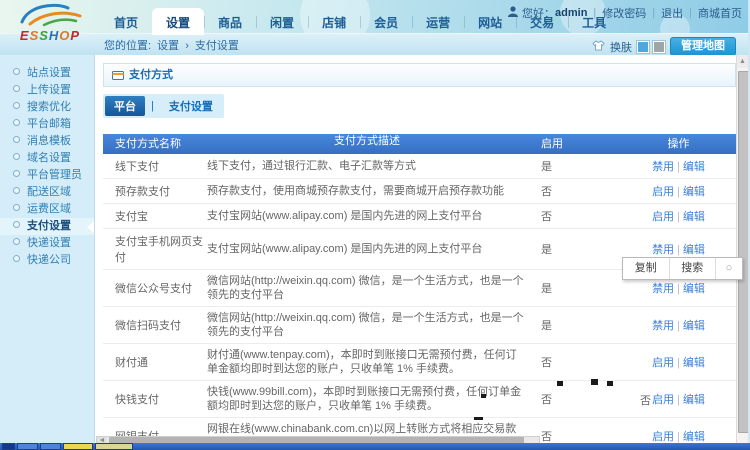 This screenshot has height=450, width=750. Describe the element at coordinates (159, 250) in the screenshot. I see `payment-name: 支付宝手机网页支付` at that location.